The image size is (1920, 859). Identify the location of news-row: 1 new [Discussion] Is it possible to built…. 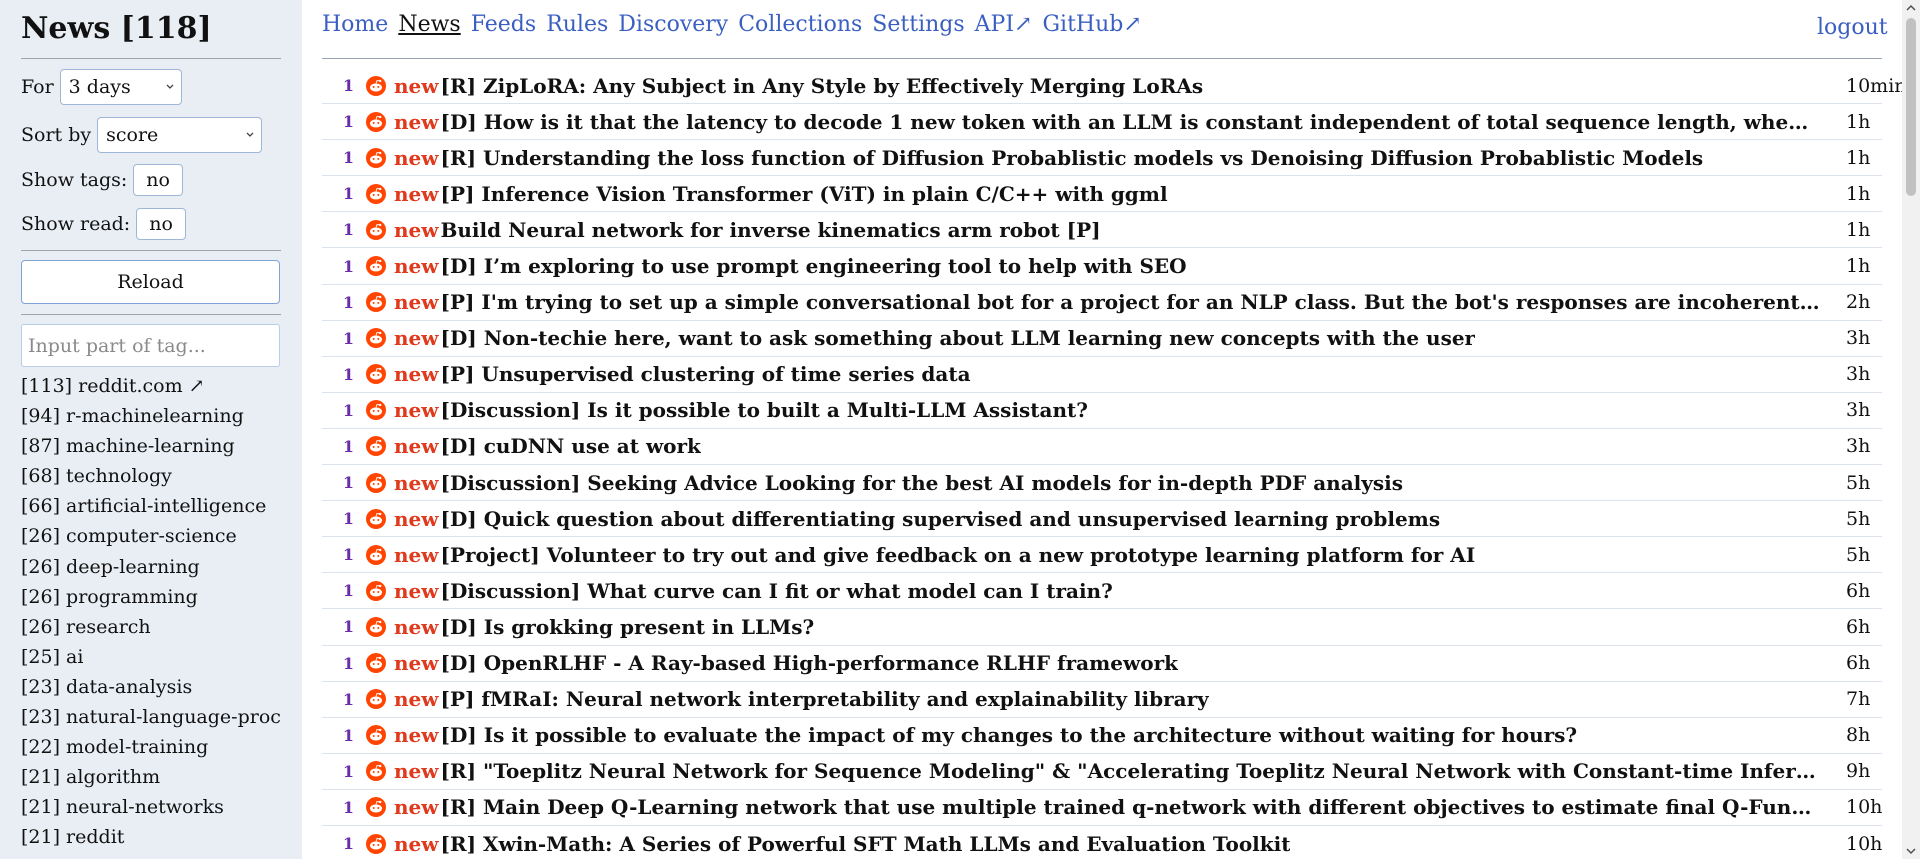
(1102, 411).